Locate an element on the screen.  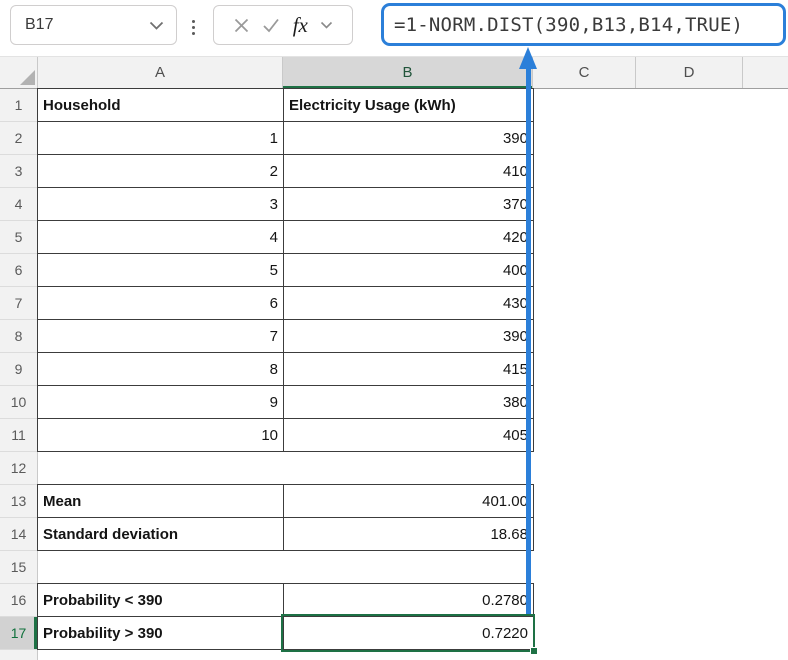
row-header-6: 6 is located at coordinates (18, 270).